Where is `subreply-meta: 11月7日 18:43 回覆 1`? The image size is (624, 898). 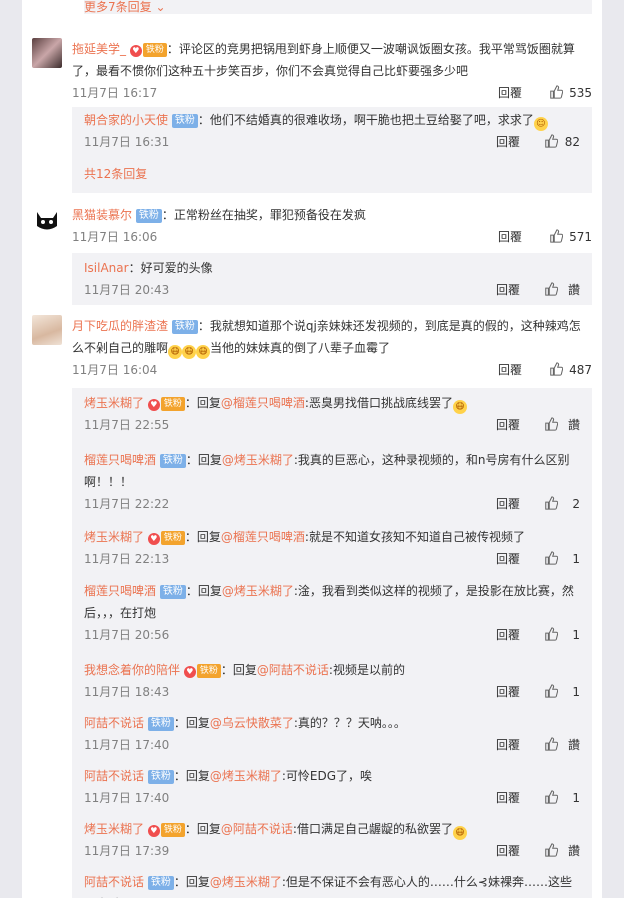 subreply-meta: 11月7日 18:43 回覆 1 is located at coordinates (332, 692).